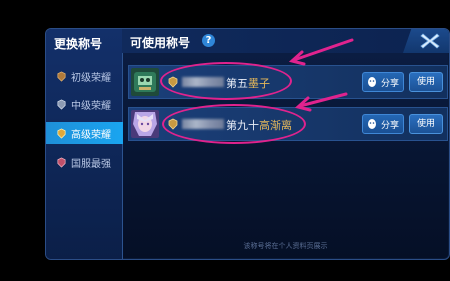 This screenshot has height=281, width=450. What do you see at coordinates (78, 44) in the screenshot?
I see `sidebar-title: 更换称号` at bounding box center [78, 44].